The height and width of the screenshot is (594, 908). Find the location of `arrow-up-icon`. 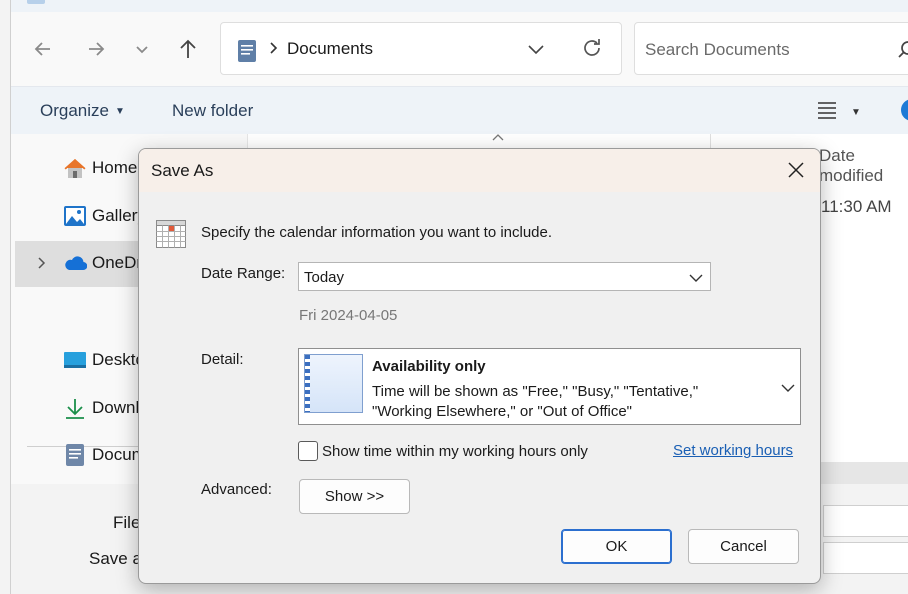

arrow-up-icon is located at coordinates (188, 48).